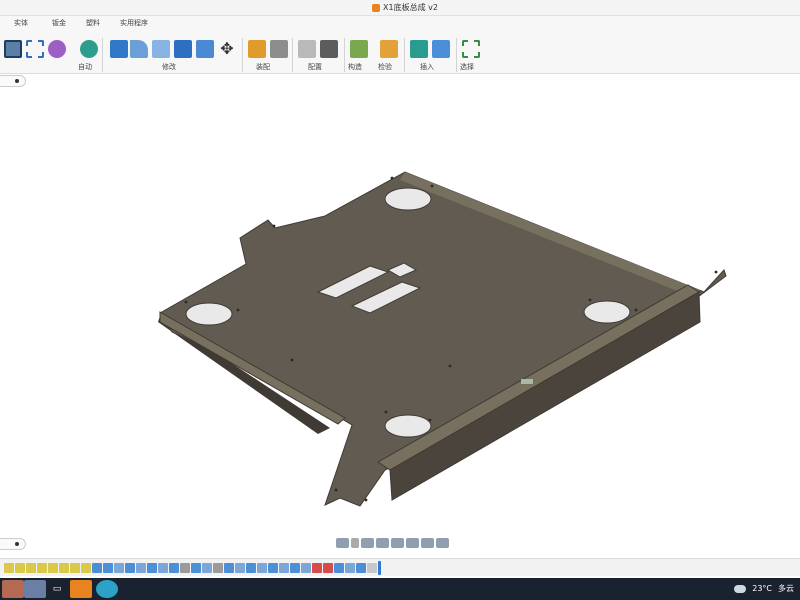  I want to click on timeline-marker-icon, so click(379, 568).